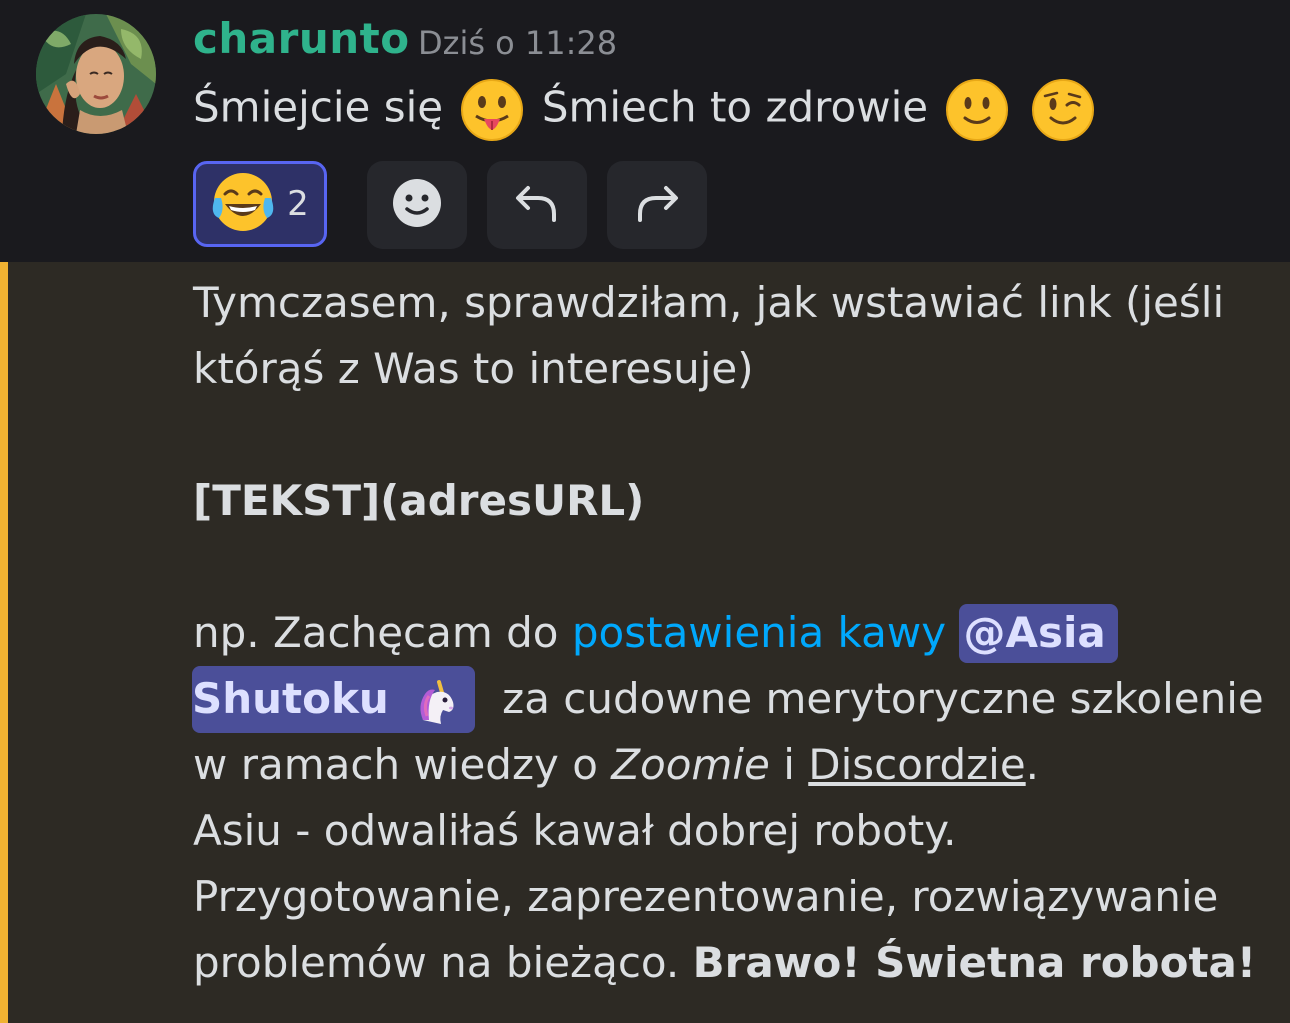  What do you see at coordinates (735, 107) in the screenshot?
I see `message-text-part2: Śmiech to zdrowie` at bounding box center [735, 107].